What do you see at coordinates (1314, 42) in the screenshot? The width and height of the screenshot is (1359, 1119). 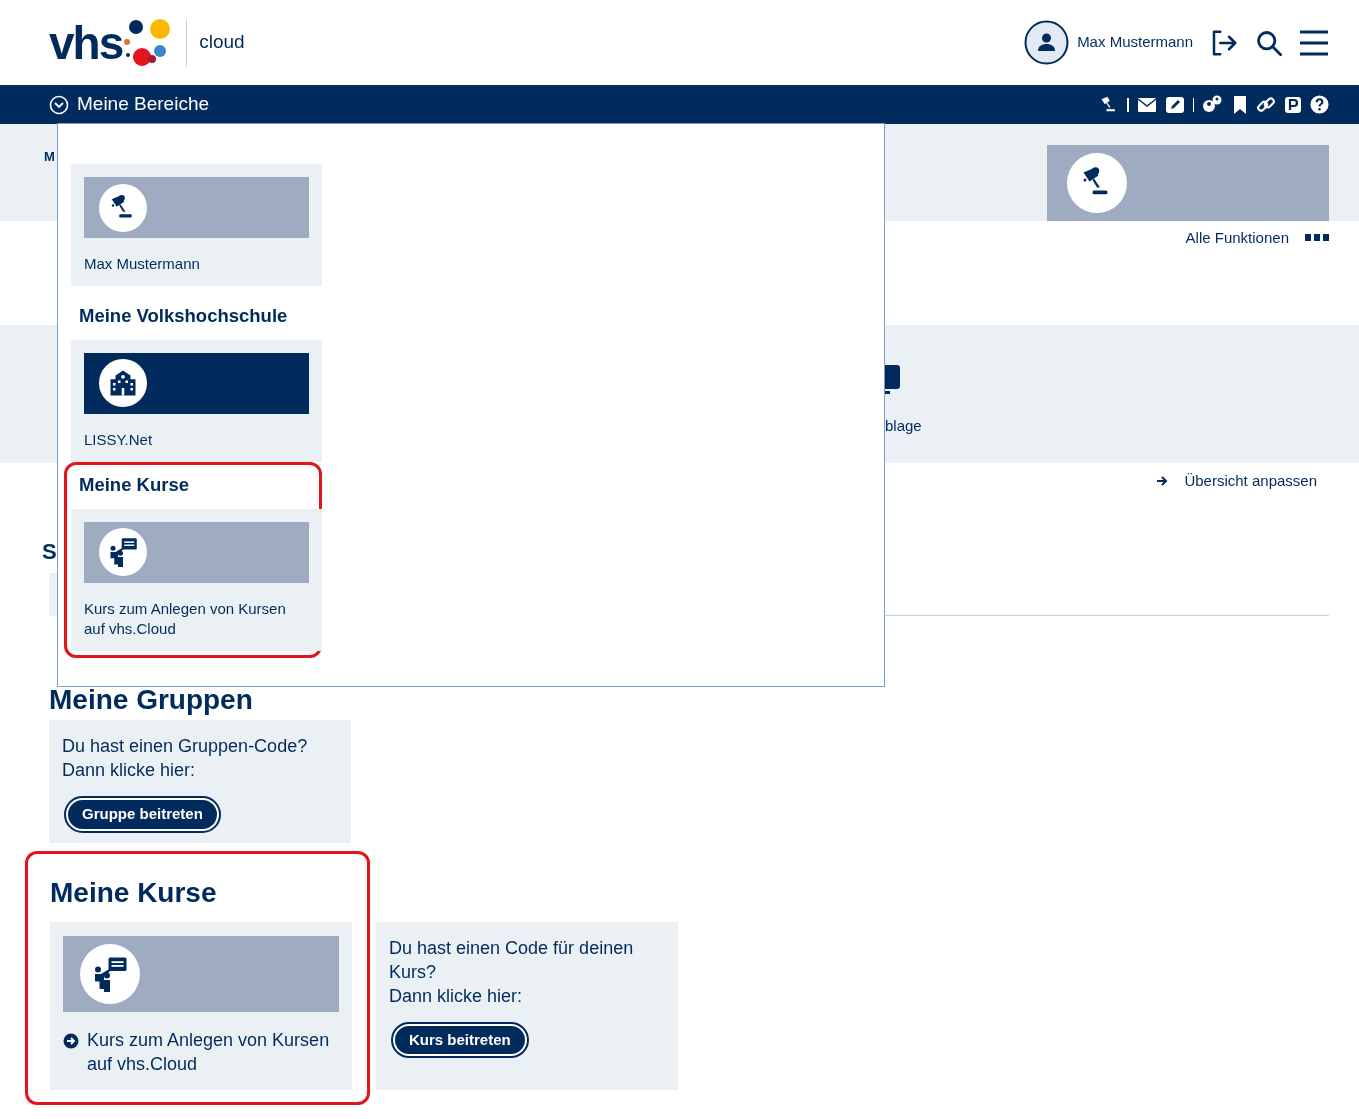 I see `menu-icon` at bounding box center [1314, 42].